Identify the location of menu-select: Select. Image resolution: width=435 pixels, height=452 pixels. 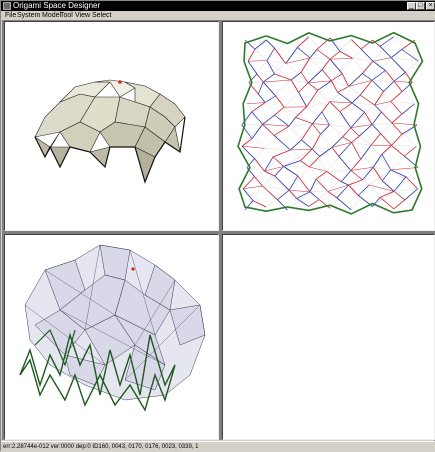
(101, 15).